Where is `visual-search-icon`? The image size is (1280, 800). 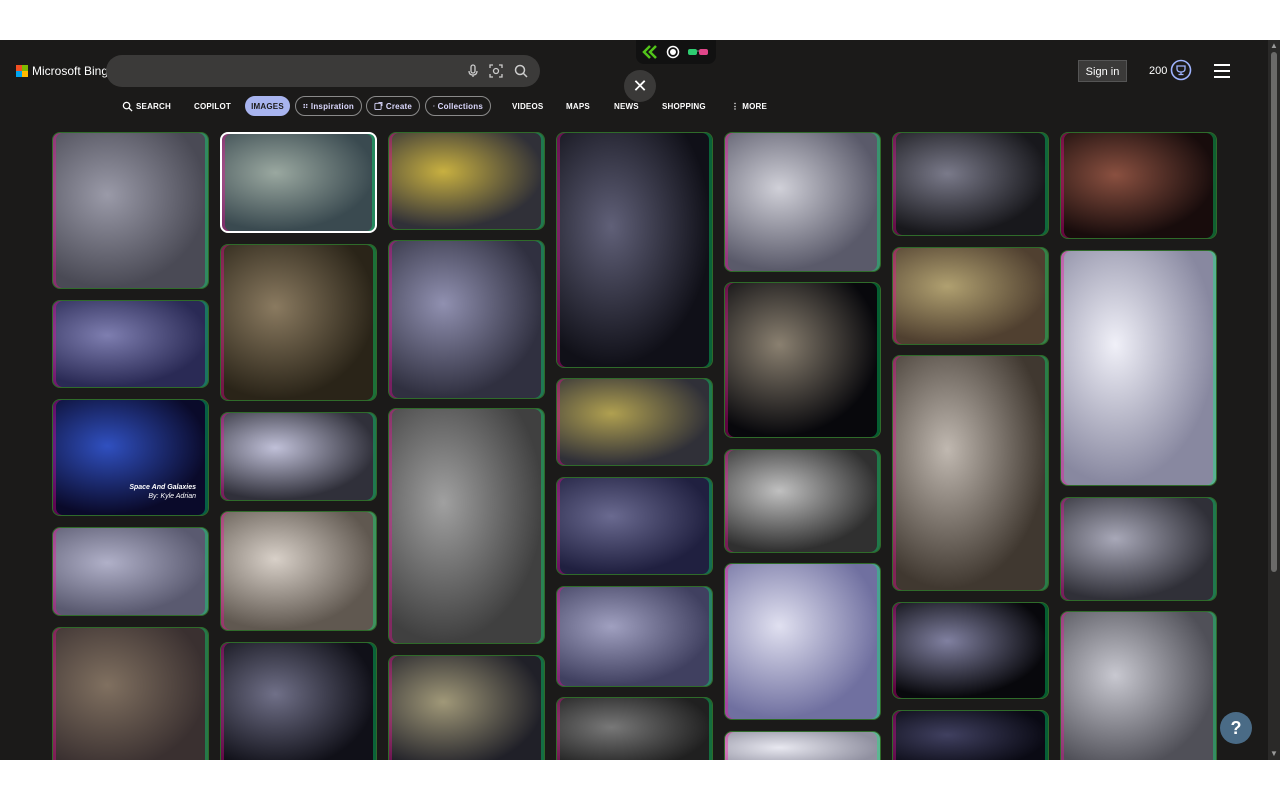
visual-search-icon is located at coordinates (496, 71).